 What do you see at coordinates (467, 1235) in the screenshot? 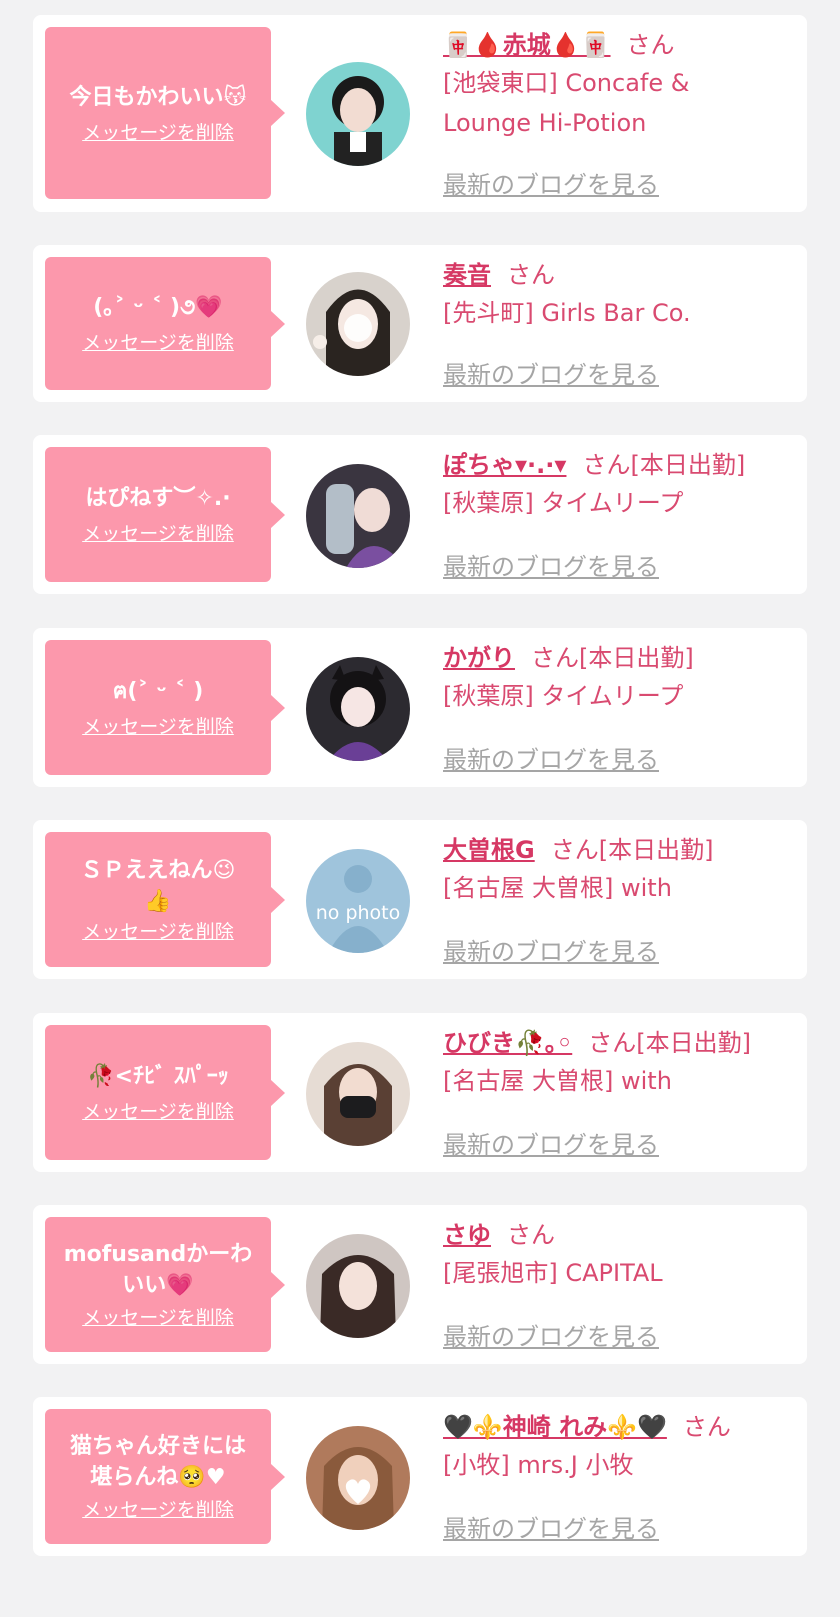
I see `cast-name-link: さゆ` at bounding box center [467, 1235].